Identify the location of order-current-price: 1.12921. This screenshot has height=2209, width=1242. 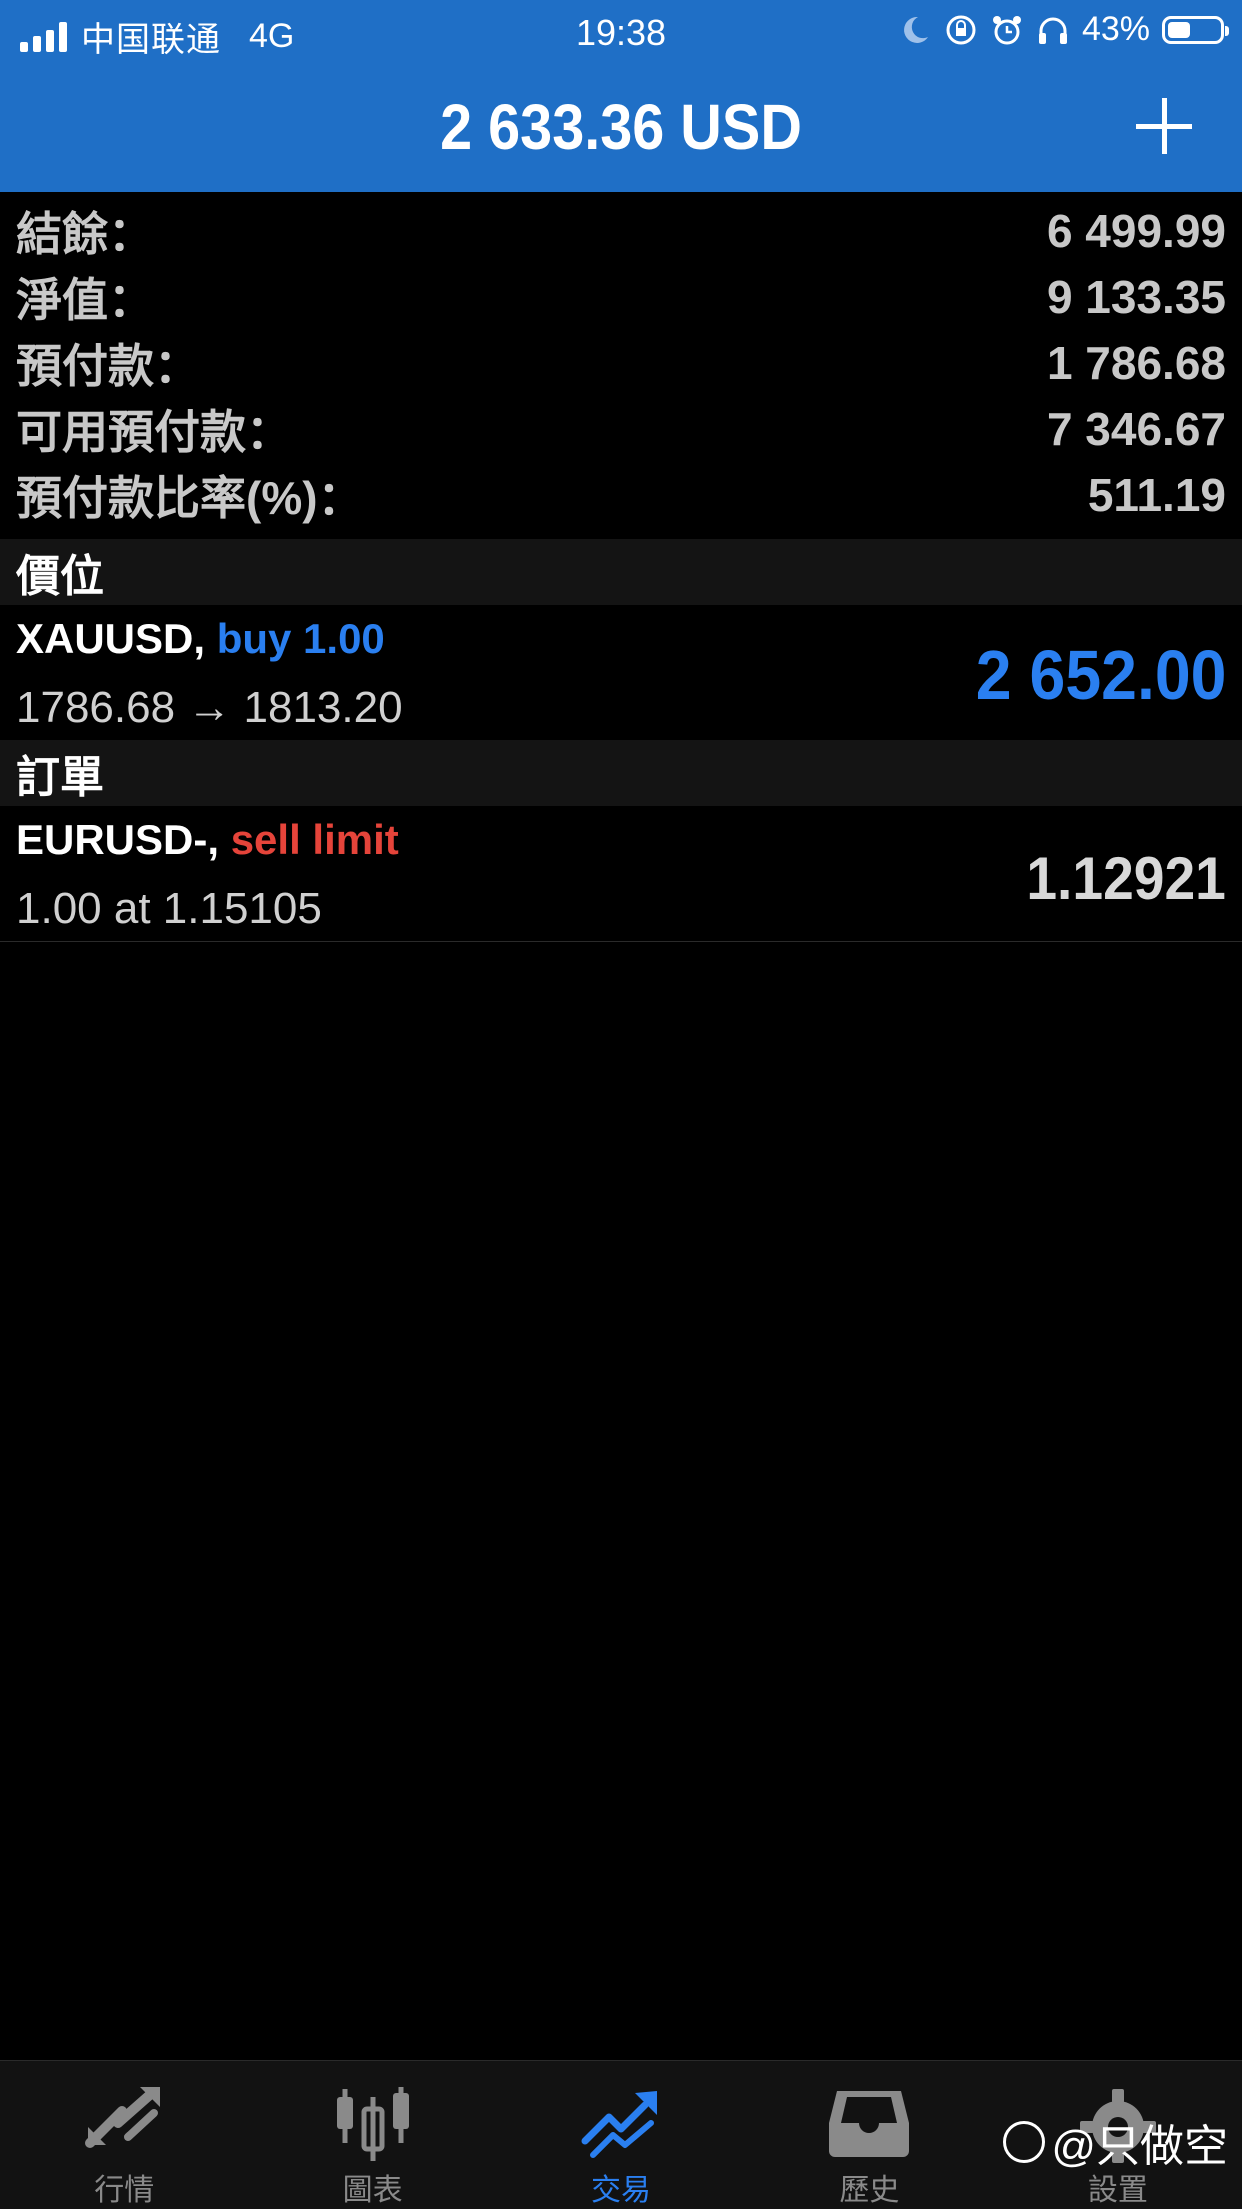
(1126, 878).